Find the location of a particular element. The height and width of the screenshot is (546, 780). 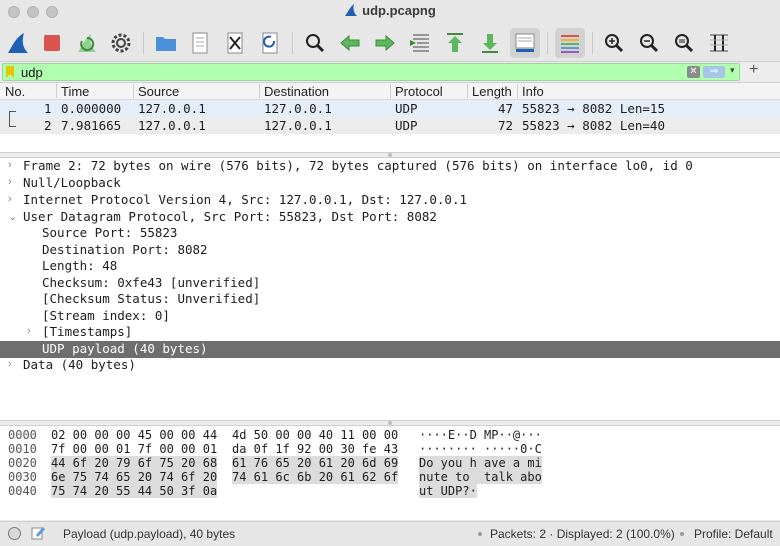

column-header-time: Time is located at coordinates (75, 91).